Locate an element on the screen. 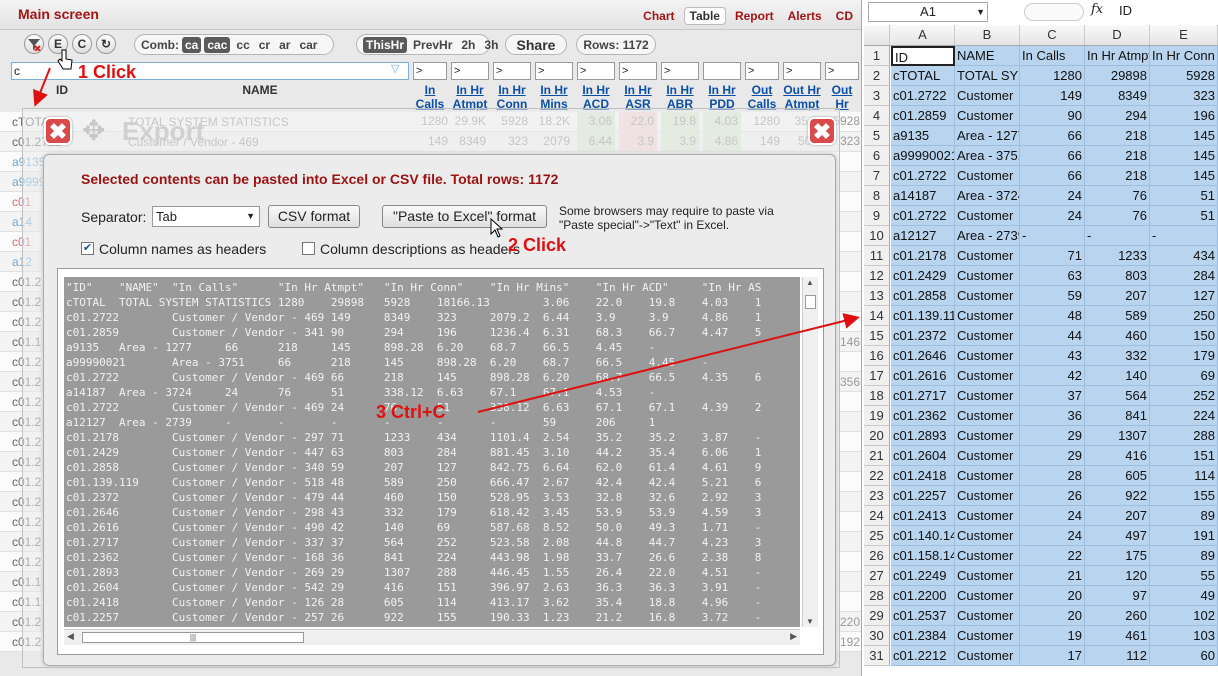 The height and width of the screenshot is (676, 1218). excel-cell: c01.2722 is located at coordinates (923, 176).